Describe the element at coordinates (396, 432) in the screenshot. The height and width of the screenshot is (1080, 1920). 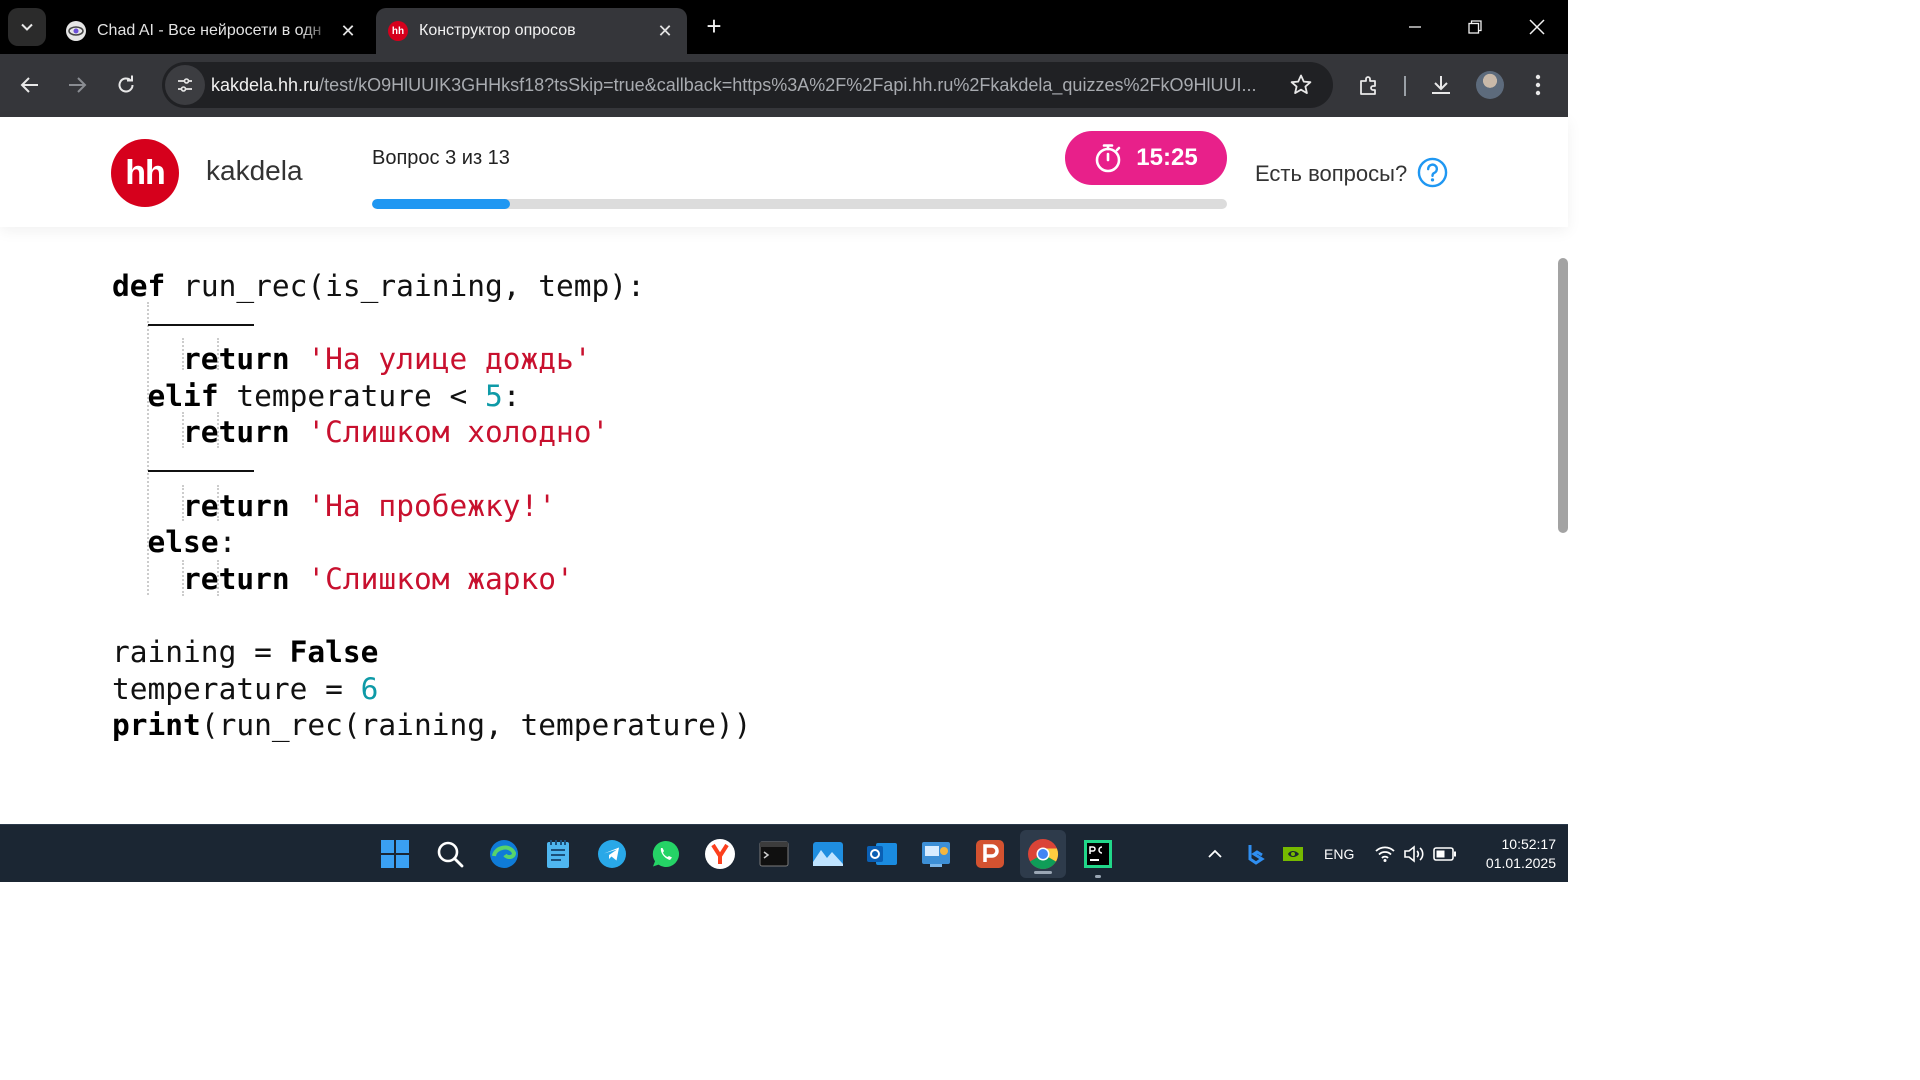
I see `code-line: return 'Слишком холодно'` at that location.